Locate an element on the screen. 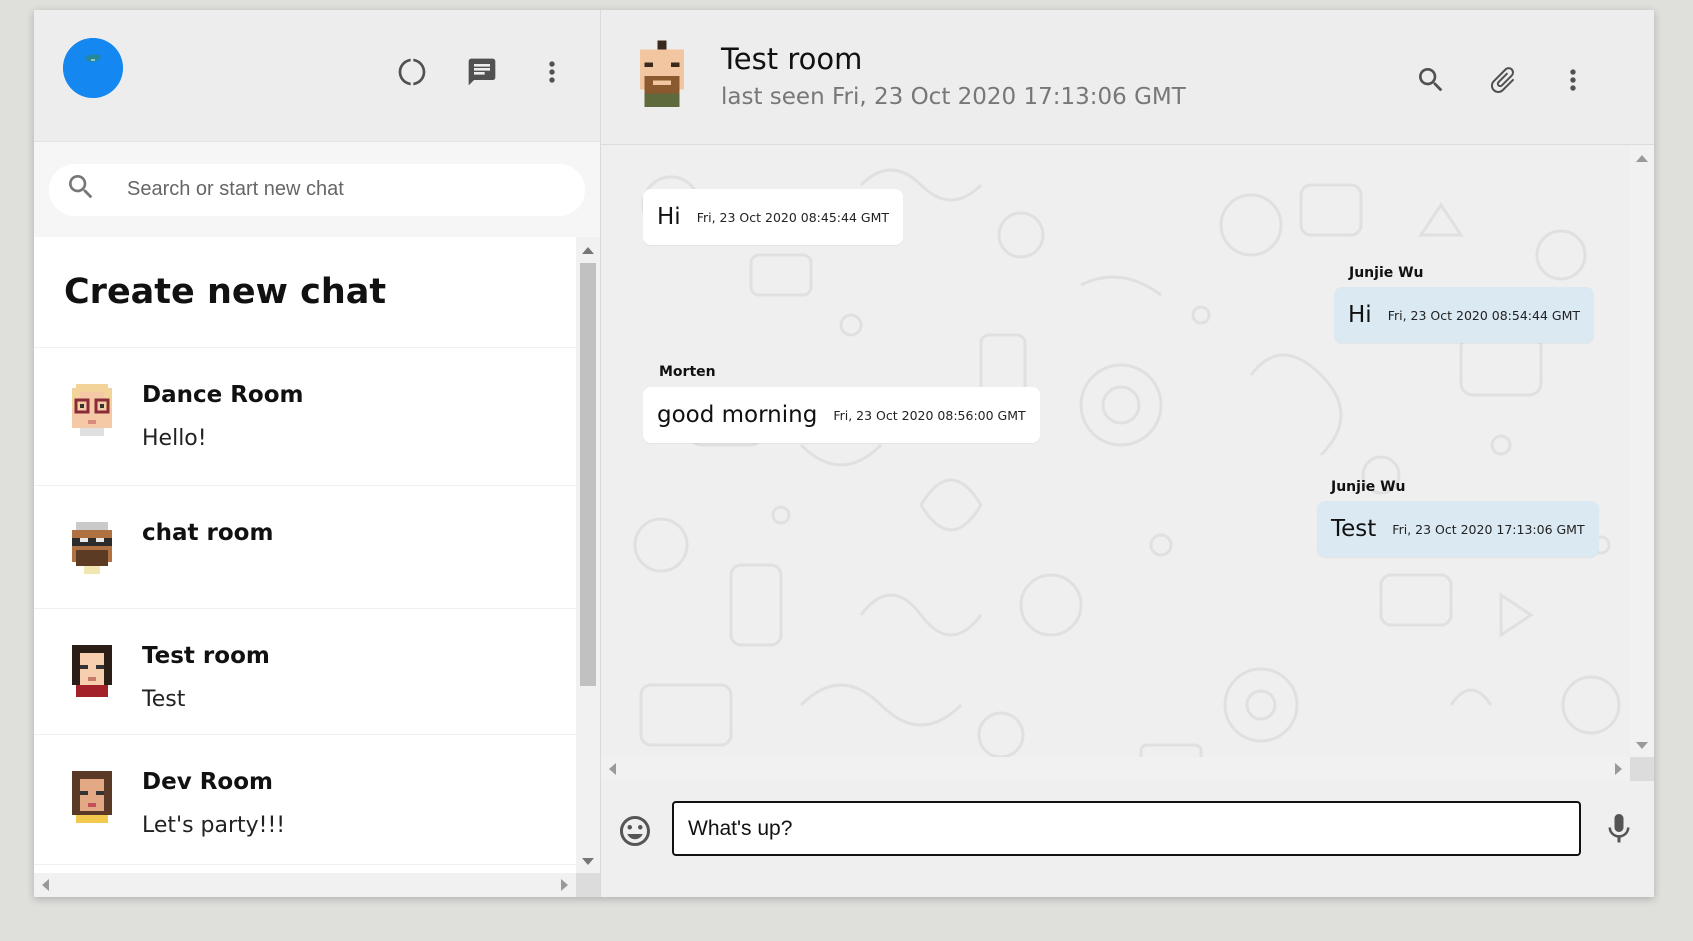 The width and height of the screenshot is (1693, 941). message-bubble-incoming: Hi Fri, 23 Oct 2020 08:45:44 GMT is located at coordinates (773, 217).